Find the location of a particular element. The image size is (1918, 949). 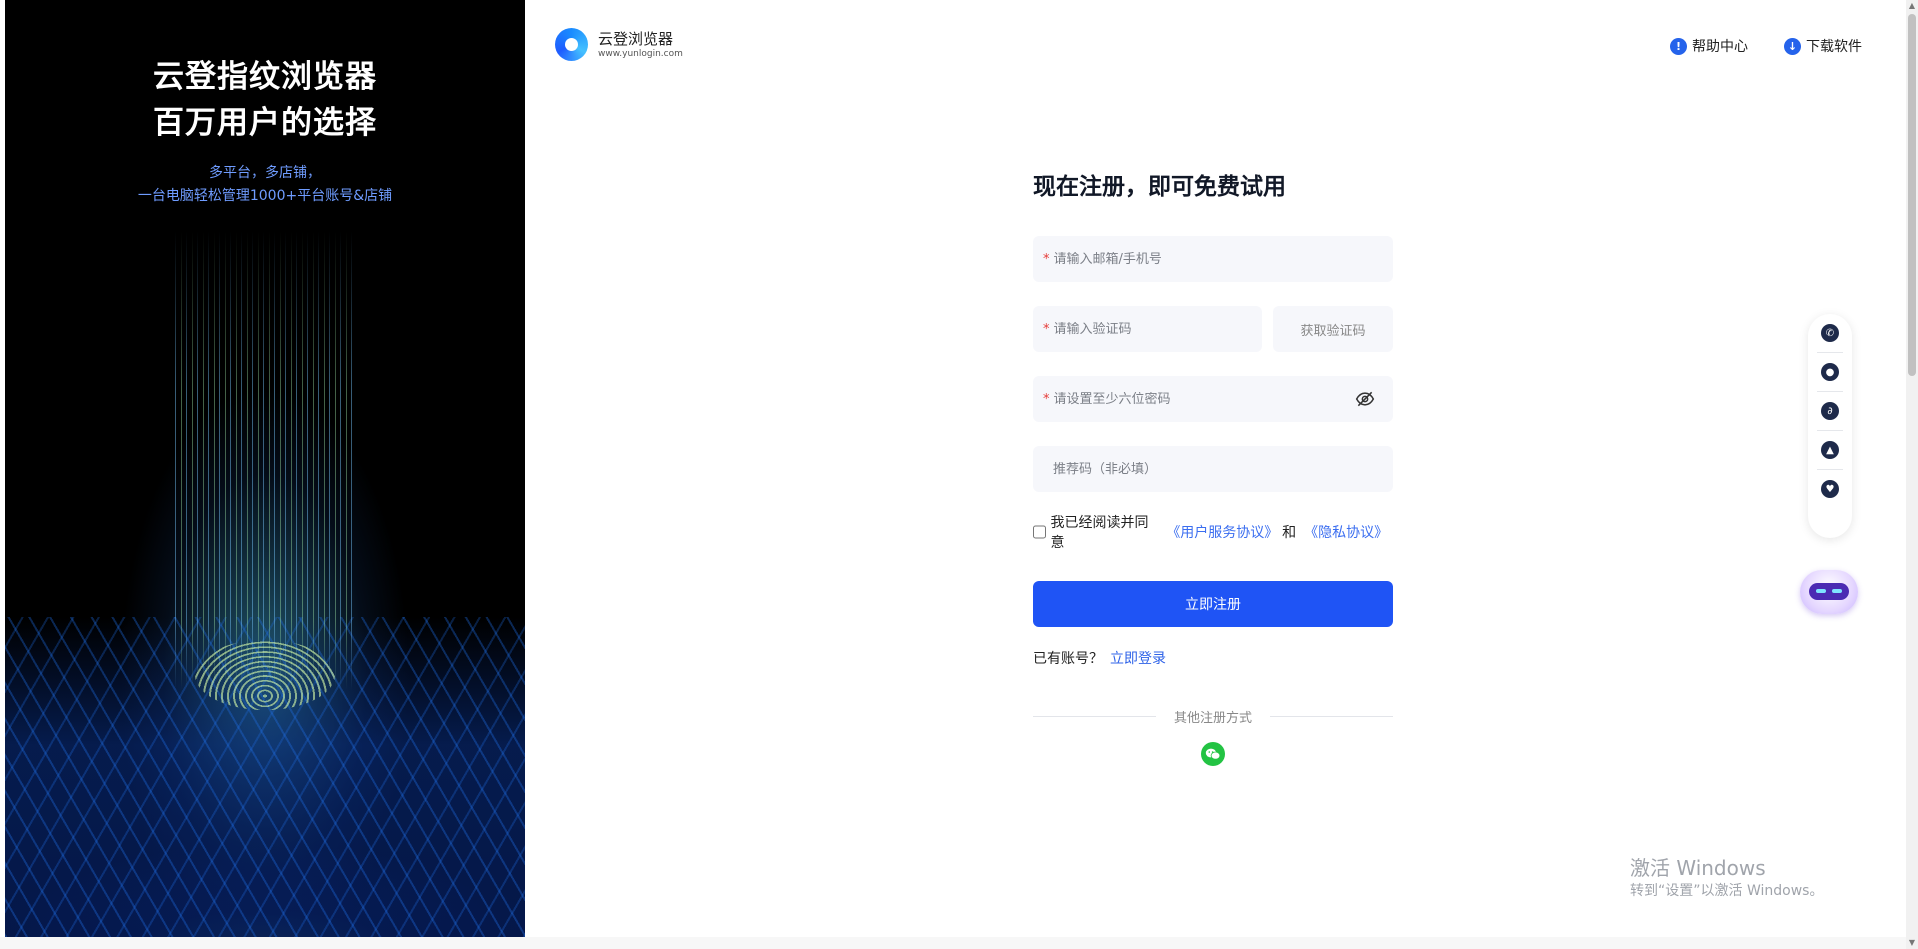

login-link: 立即登录 is located at coordinates (1138, 659).